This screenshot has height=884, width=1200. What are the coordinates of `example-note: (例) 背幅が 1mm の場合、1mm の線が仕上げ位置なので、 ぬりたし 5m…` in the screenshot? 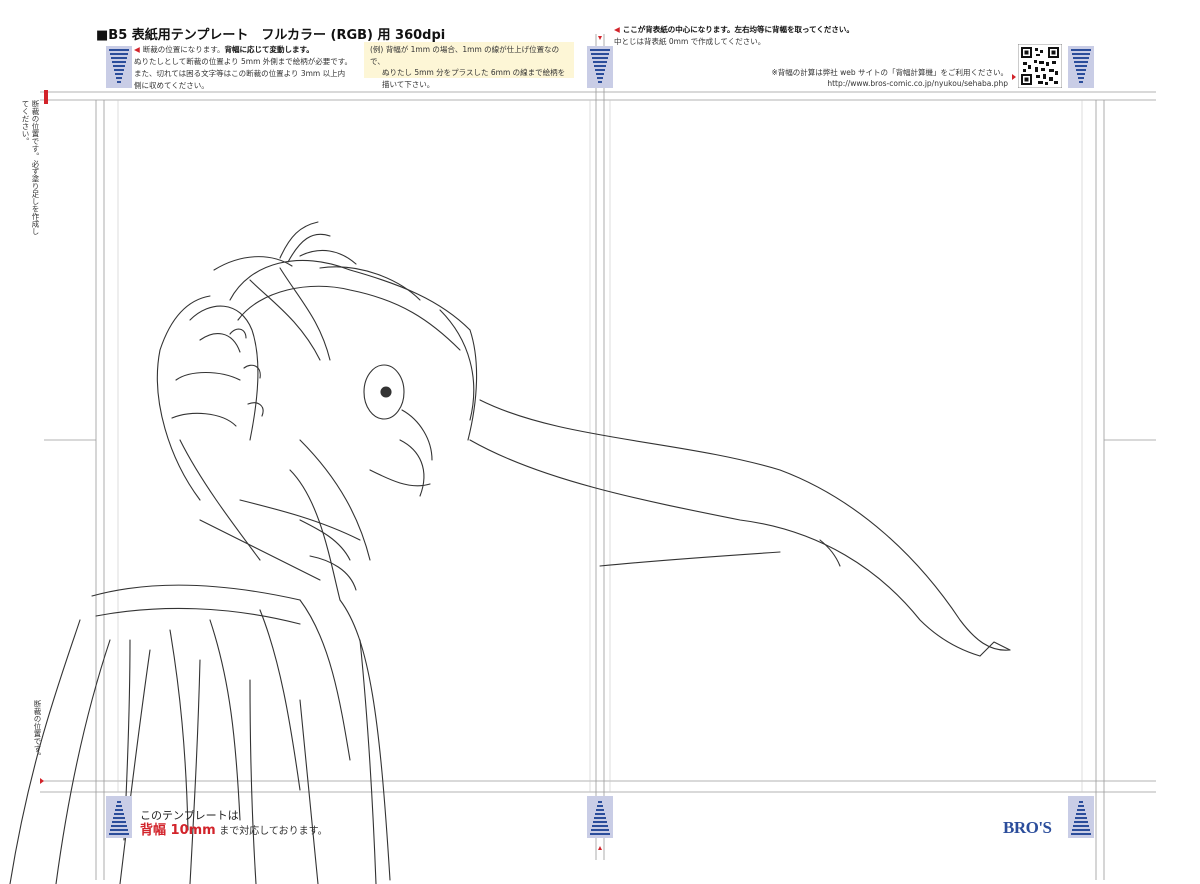 It's located at (469, 65).